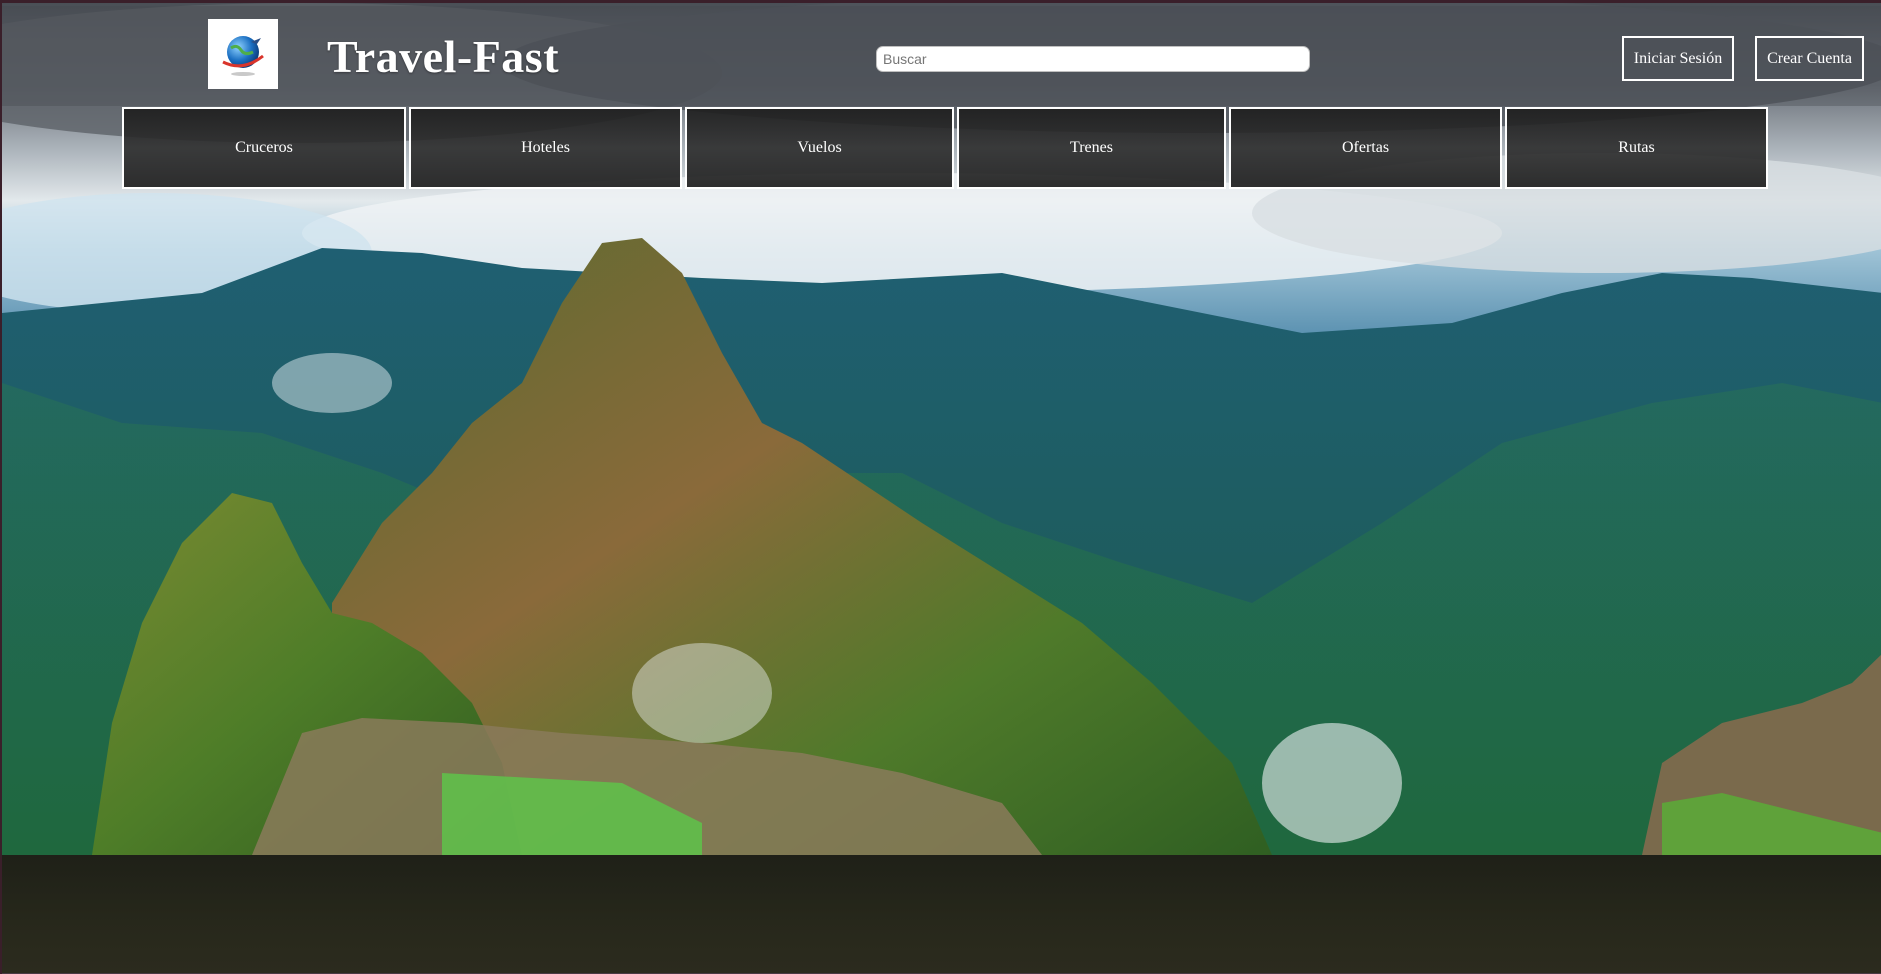  What do you see at coordinates (819, 148) in the screenshot?
I see `nav-item-vuelos: Vuelos` at bounding box center [819, 148].